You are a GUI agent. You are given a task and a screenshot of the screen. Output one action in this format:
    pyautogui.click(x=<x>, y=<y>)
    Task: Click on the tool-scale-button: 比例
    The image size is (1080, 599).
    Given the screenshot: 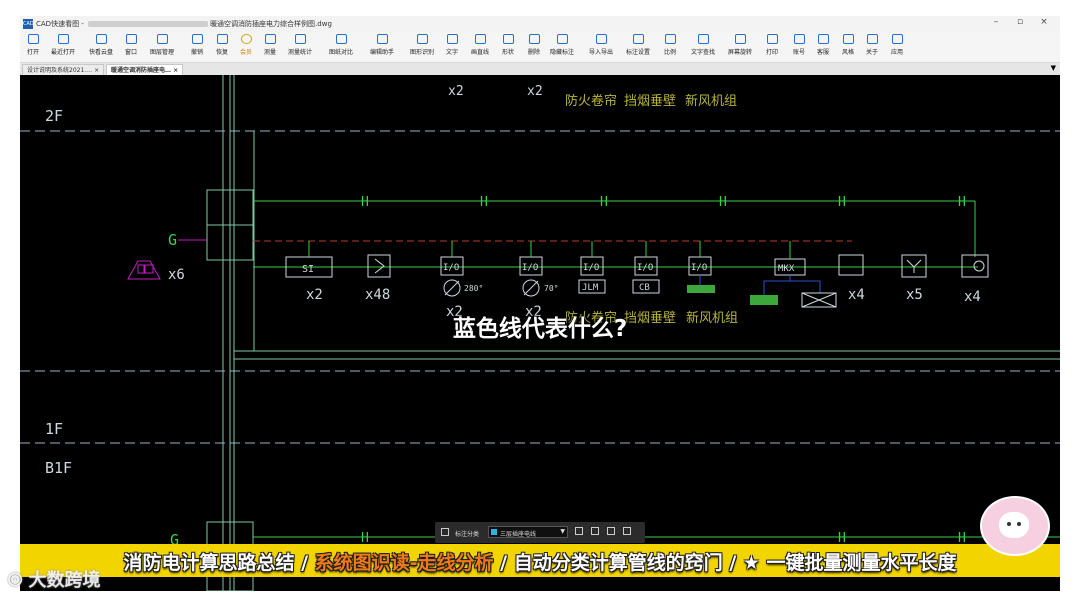 What is the action you would take?
    pyautogui.click(x=670, y=45)
    